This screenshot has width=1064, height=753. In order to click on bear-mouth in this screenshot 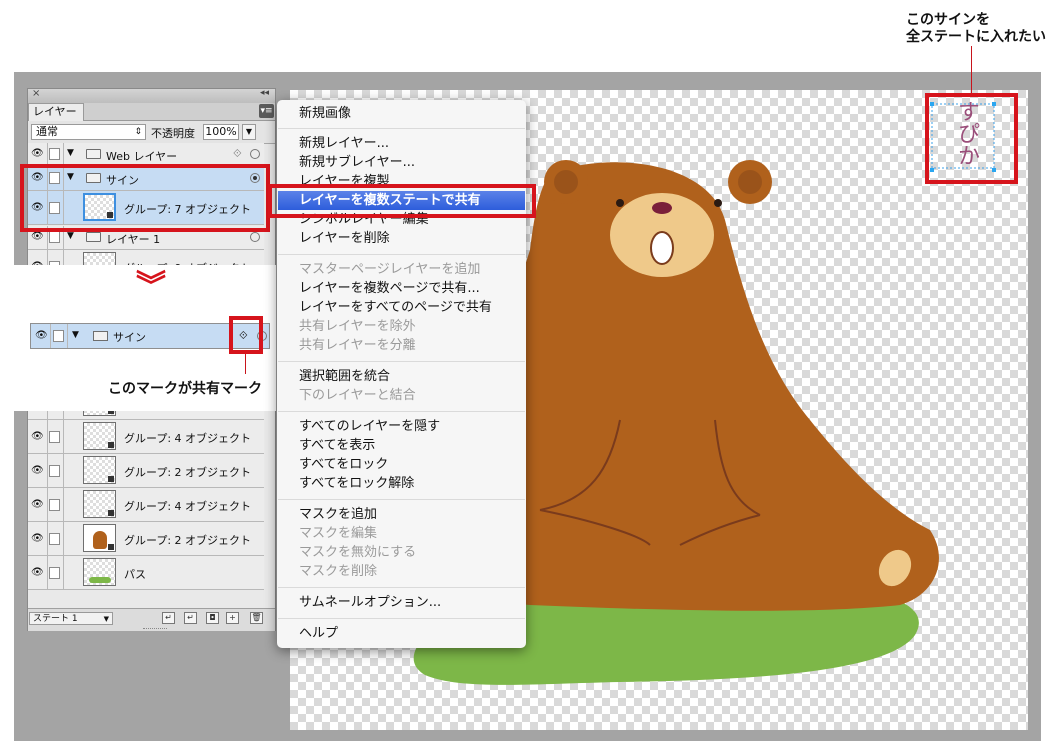, I will do `click(662, 248)`.